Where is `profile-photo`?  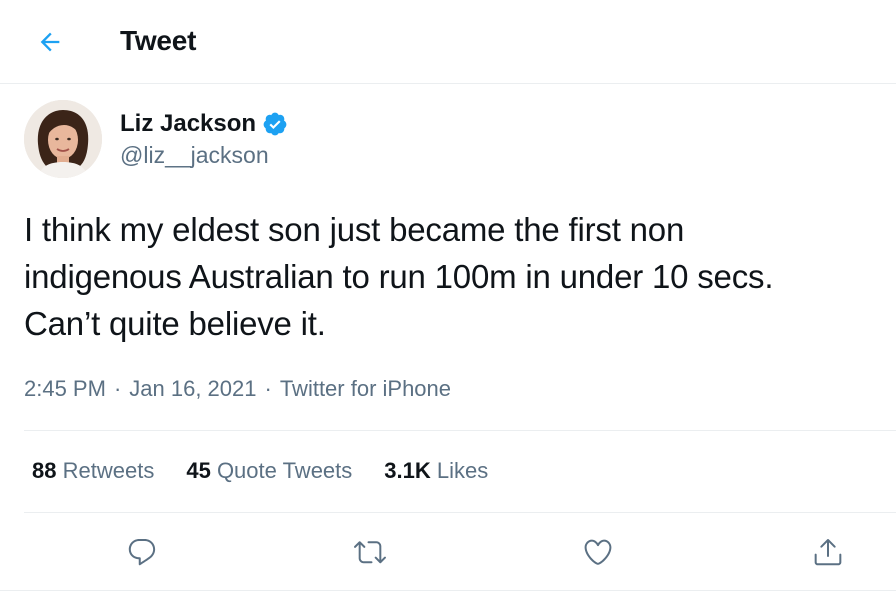
profile-photo is located at coordinates (63, 139).